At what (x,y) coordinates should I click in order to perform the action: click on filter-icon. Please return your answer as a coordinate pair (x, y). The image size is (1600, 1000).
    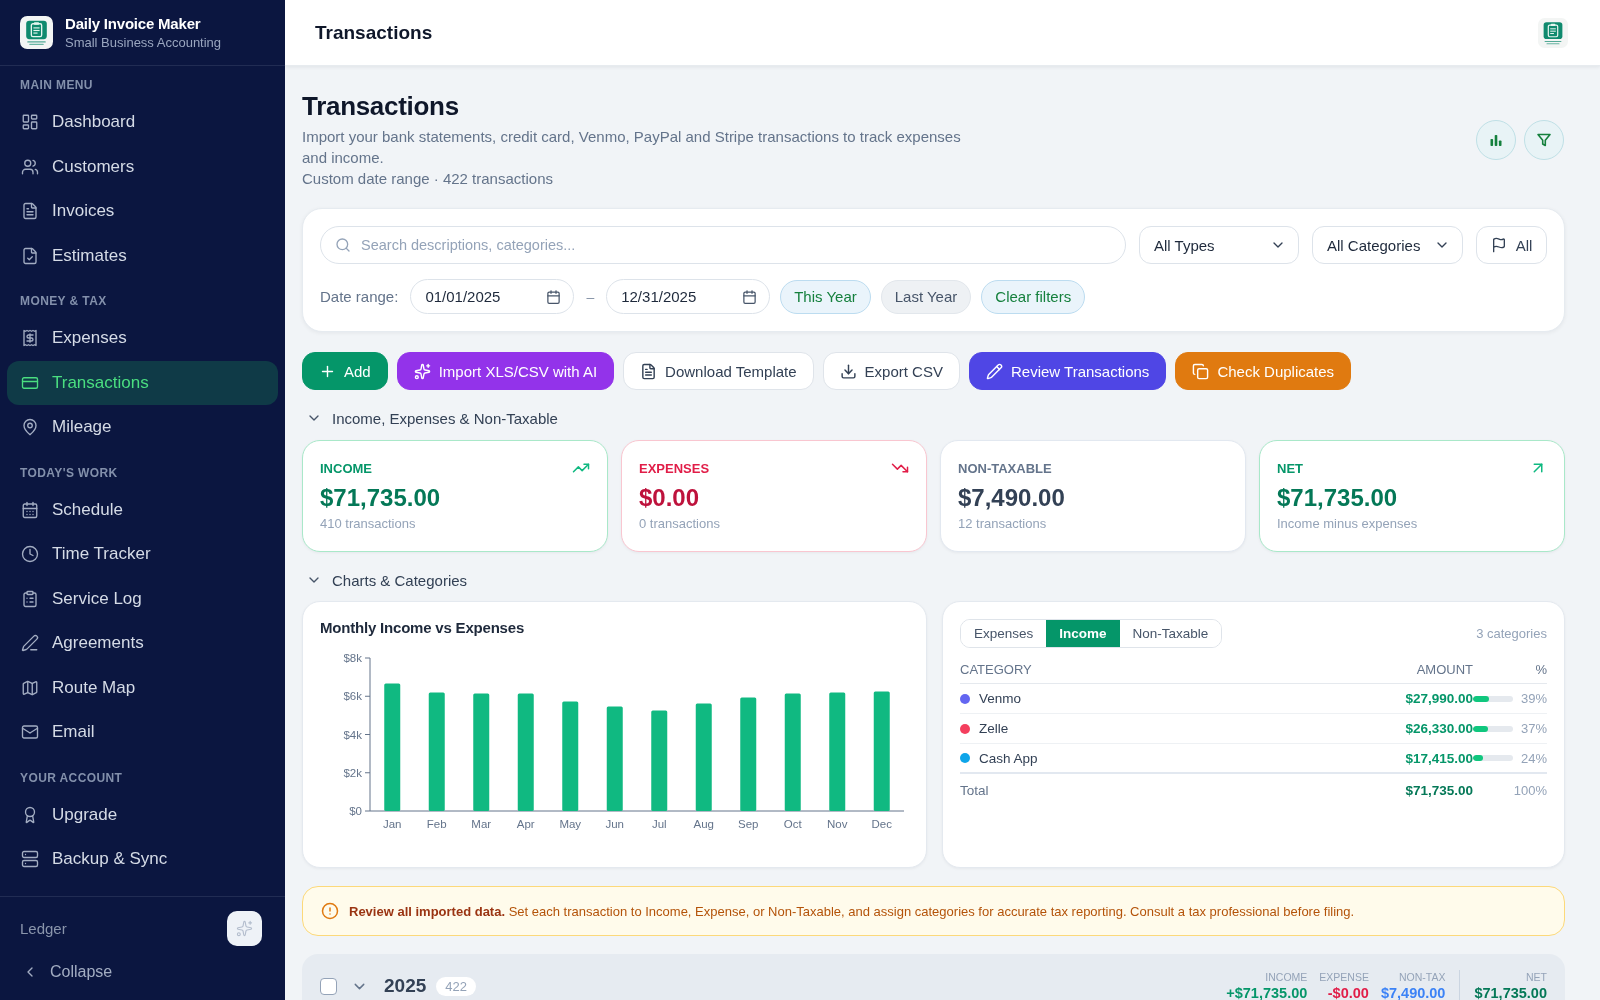
    Looking at the image, I should click on (1544, 139).